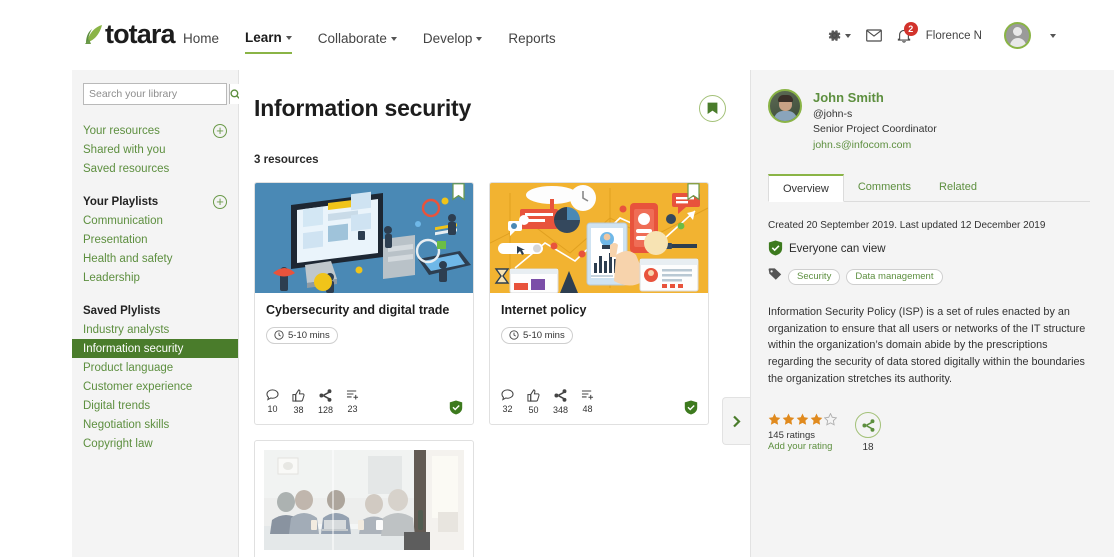  I want to click on like-stat: 38, so click(298, 402).